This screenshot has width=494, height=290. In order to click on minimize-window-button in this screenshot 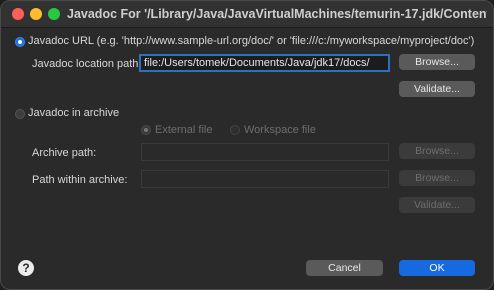, I will do `click(36, 14)`.